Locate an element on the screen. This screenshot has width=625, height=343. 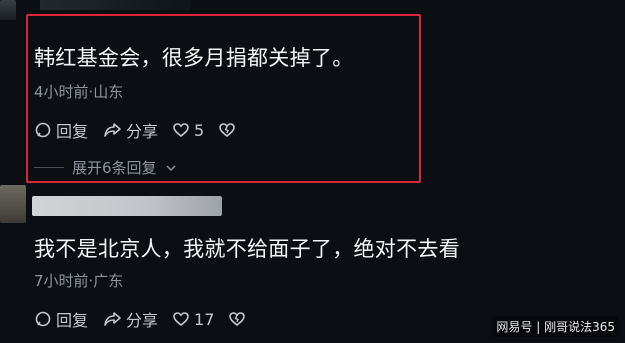
like-count: 5 is located at coordinates (199, 130).